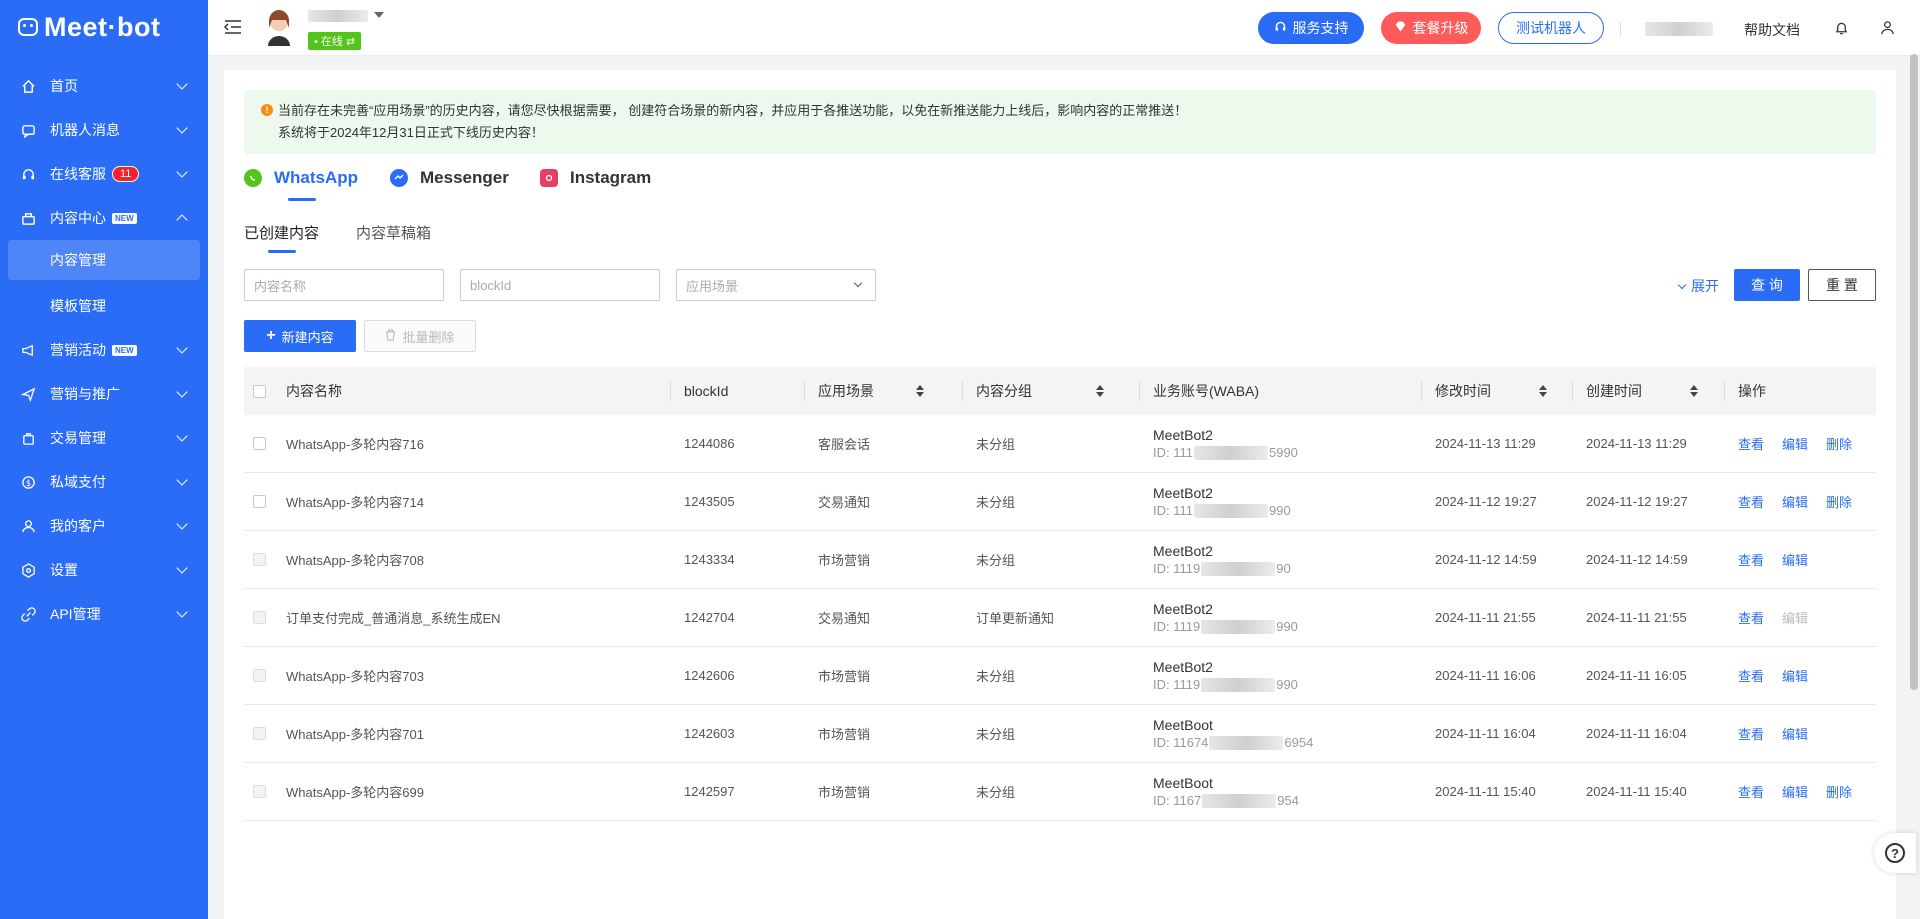  What do you see at coordinates (844, 792) in the screenshot?
I see `cell-text: 市场营销` at bounding box center [844, 792].